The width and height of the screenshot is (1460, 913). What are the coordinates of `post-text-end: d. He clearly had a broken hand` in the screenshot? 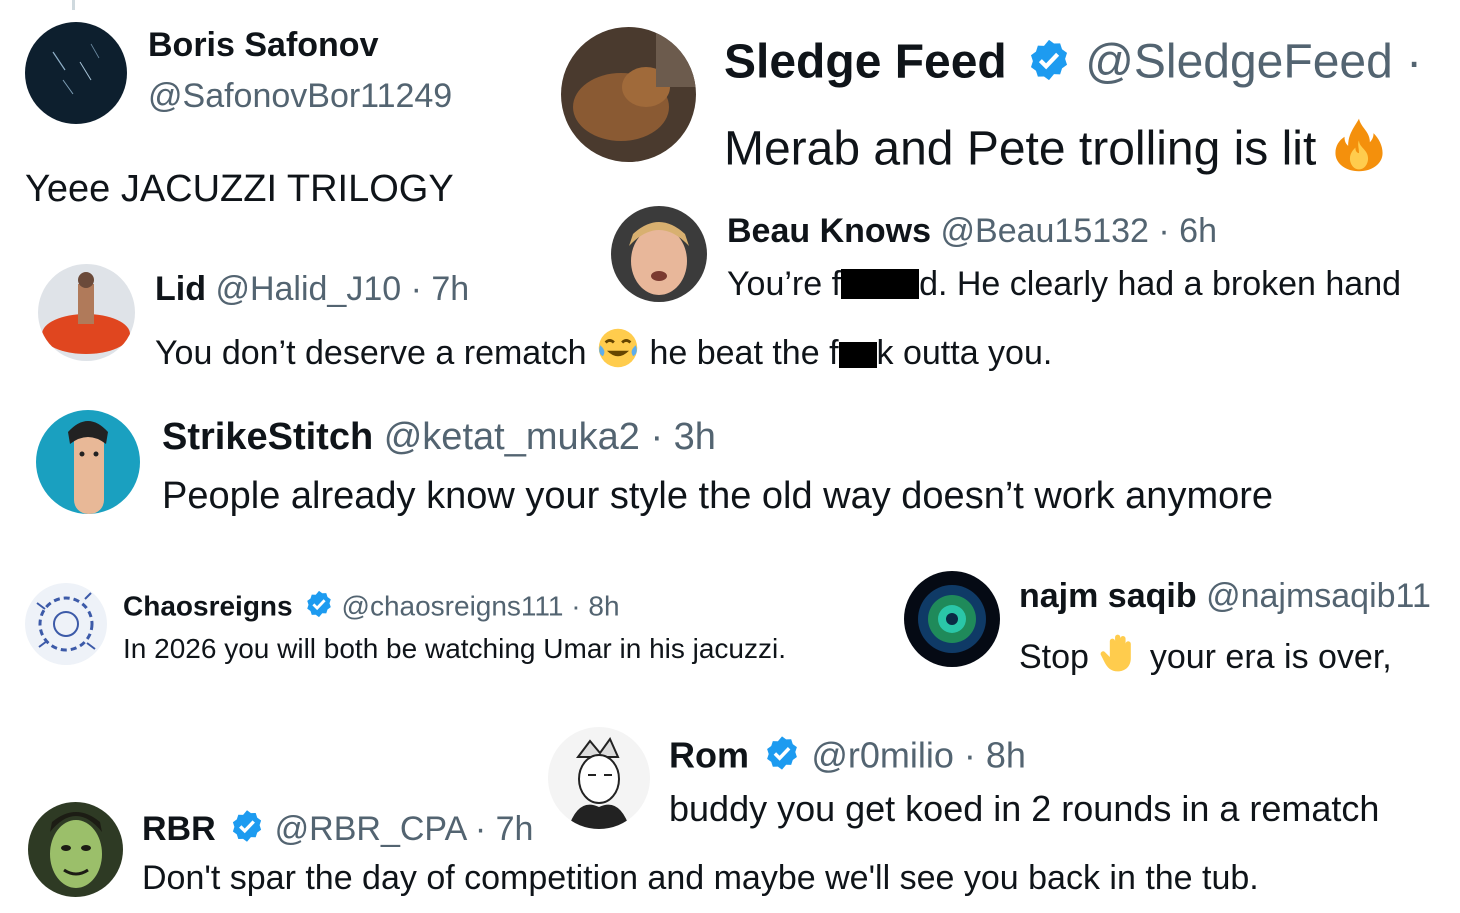 It's located at (1160, 284).